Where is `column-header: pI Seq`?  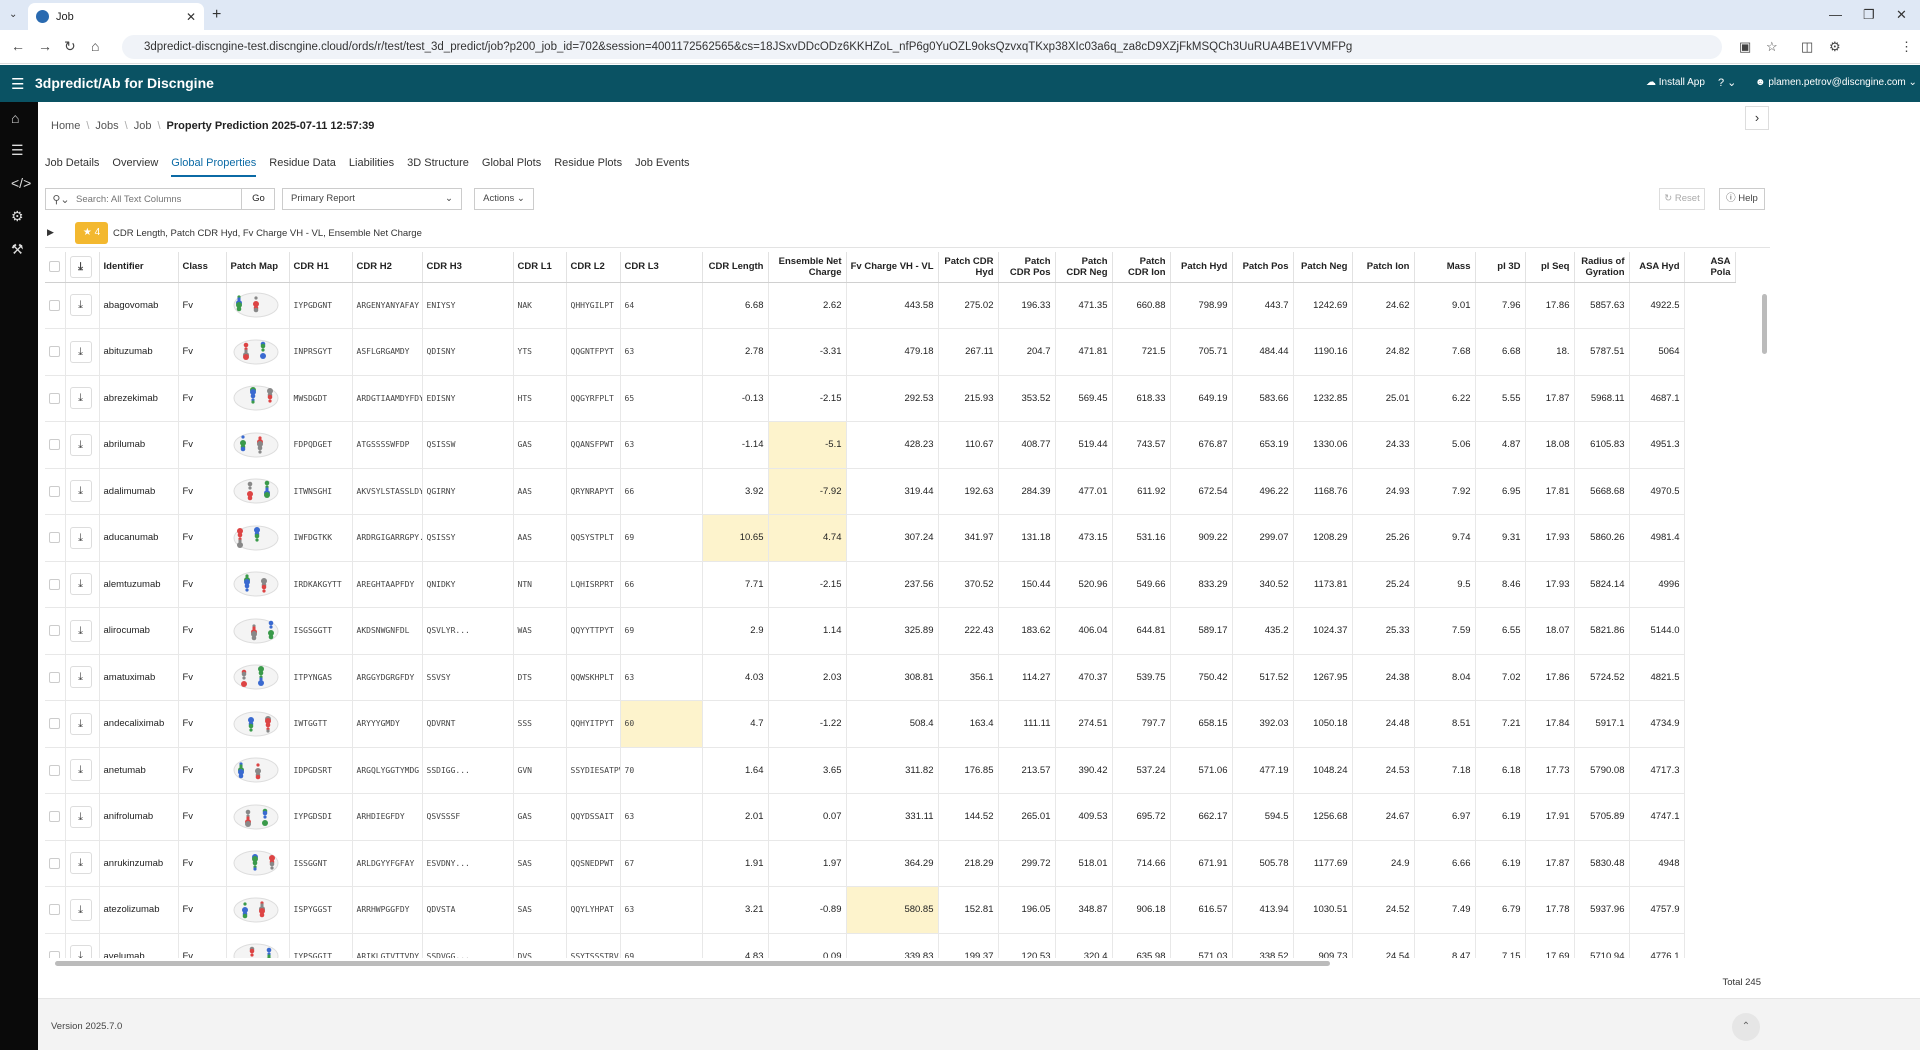 column-header: pI Seq is located at coordinates (1550, 267).